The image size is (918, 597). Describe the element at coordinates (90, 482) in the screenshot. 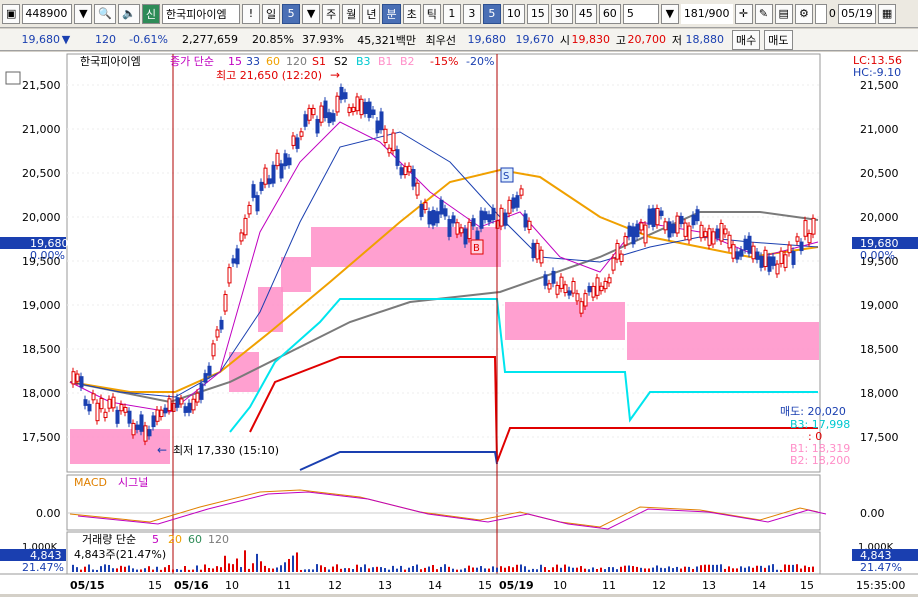

I see `macd-label: MACD` at that location.